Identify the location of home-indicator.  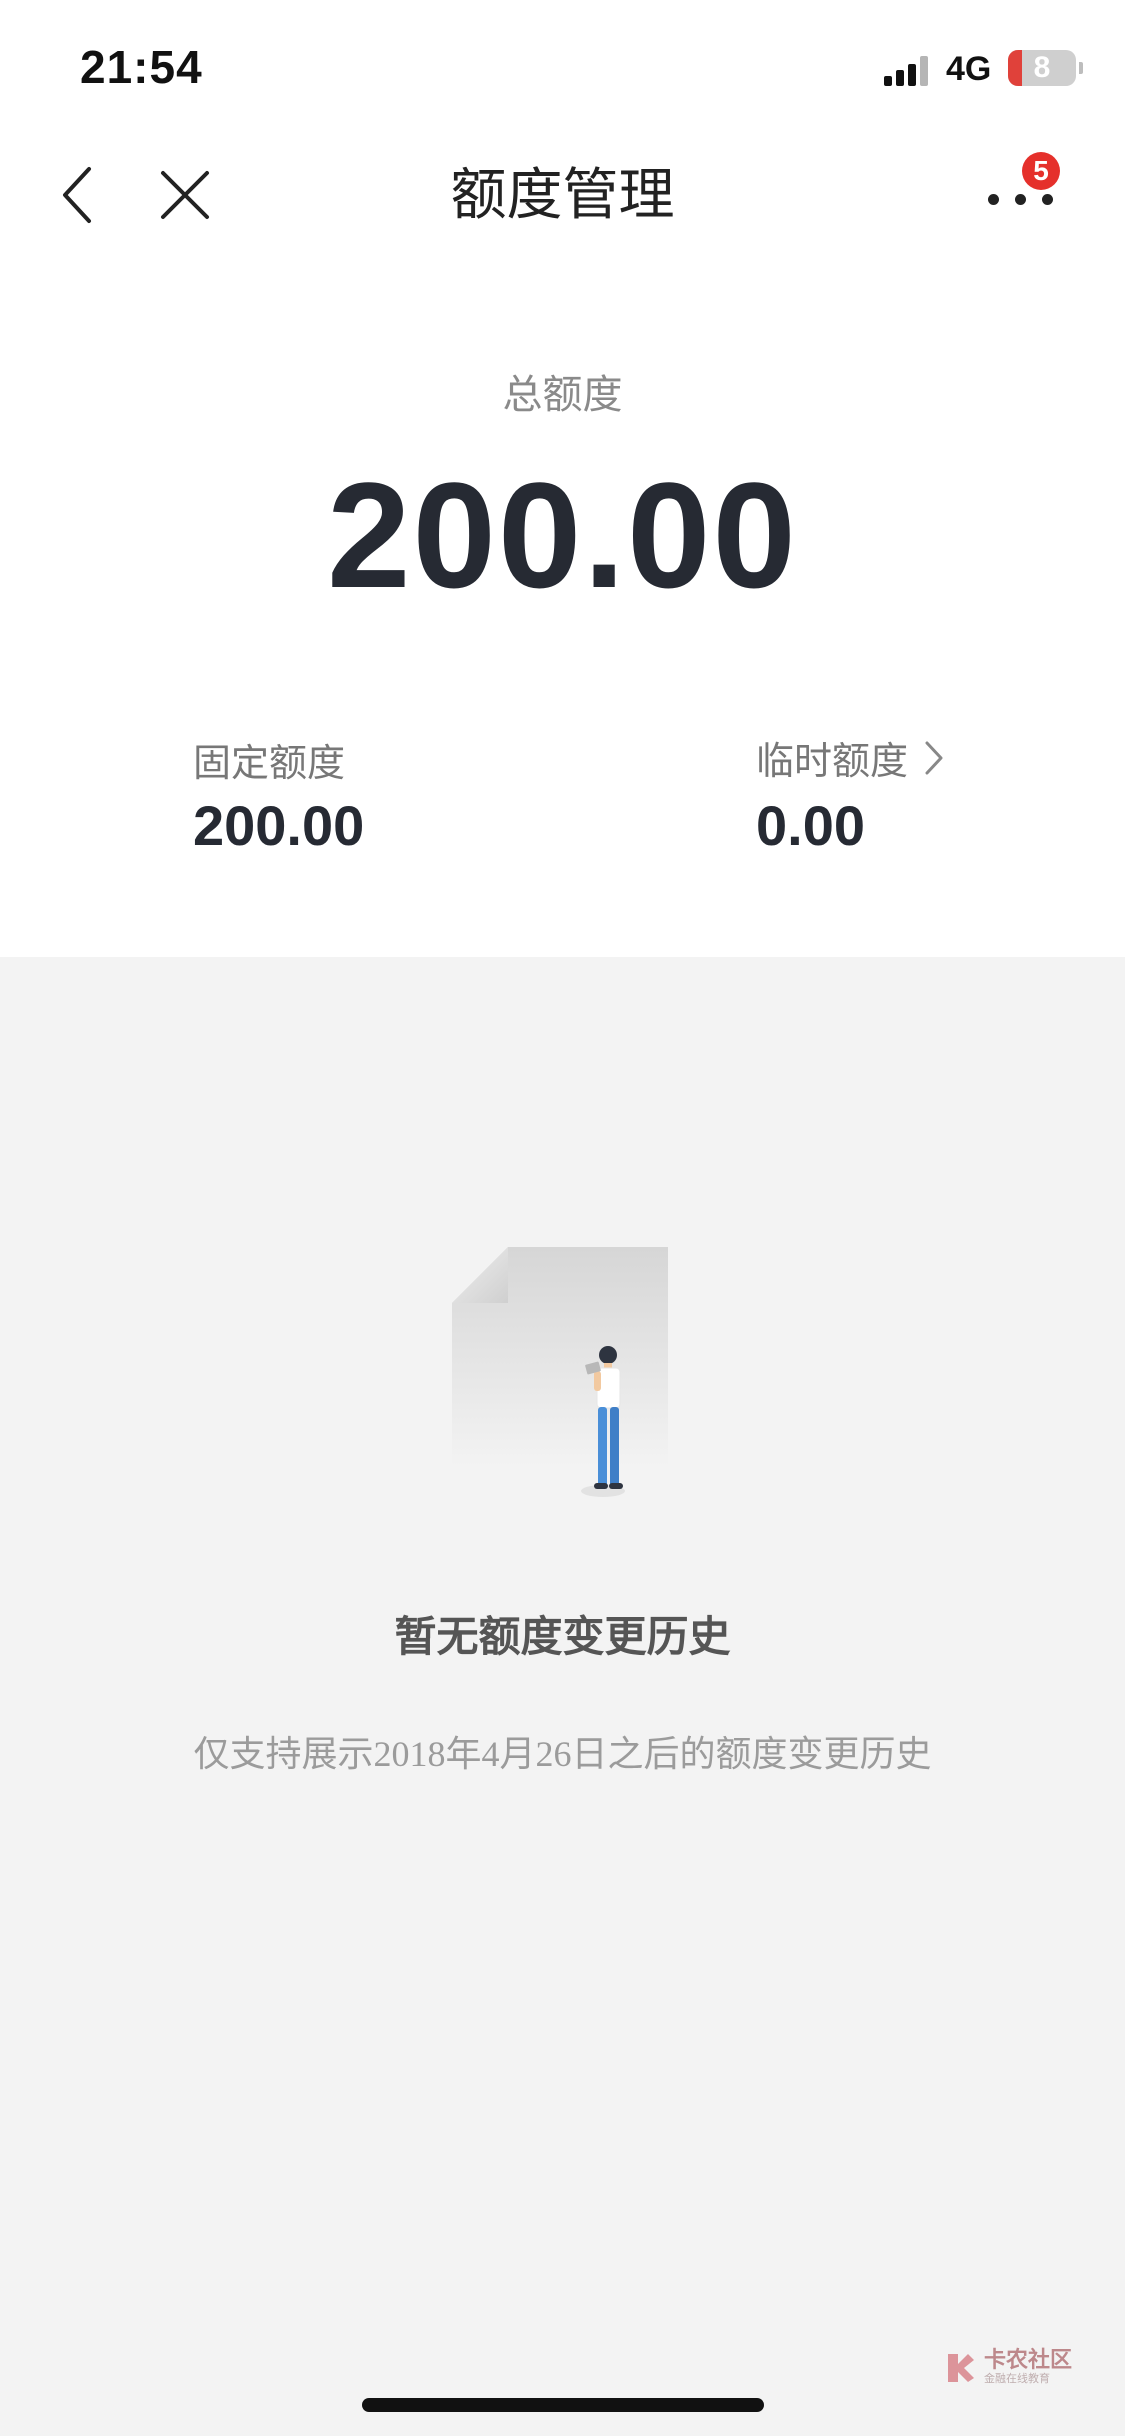
(563, 2405).